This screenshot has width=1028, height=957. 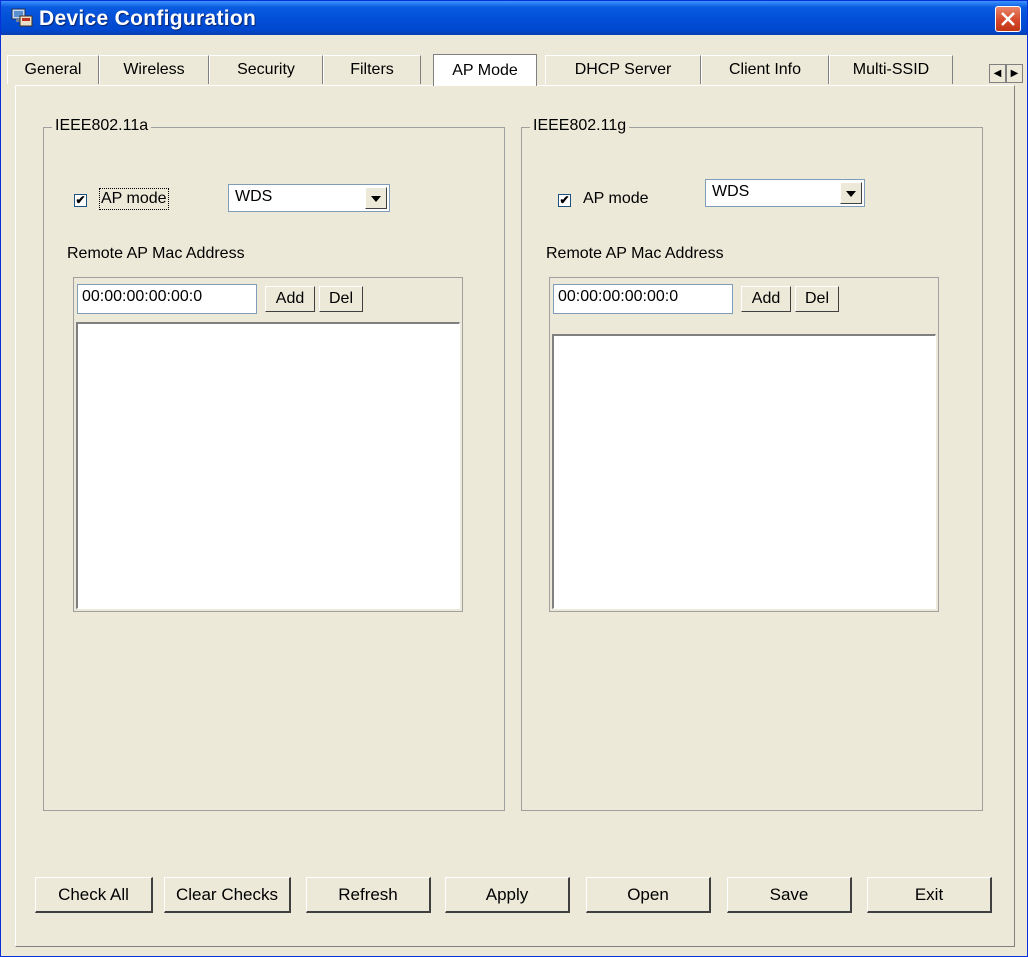 I want to click on tab-label: Wireless, so click(x=154, y=69).